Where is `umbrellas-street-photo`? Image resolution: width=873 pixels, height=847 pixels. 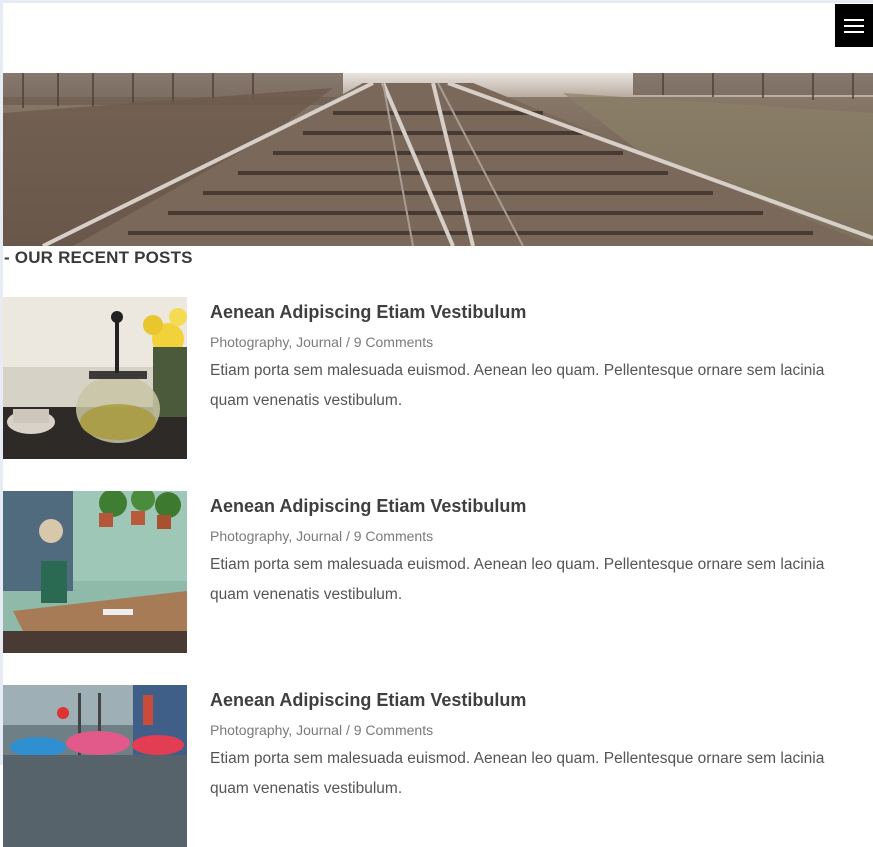
umbrellas-street-photo is located at coordinates (95, 766).